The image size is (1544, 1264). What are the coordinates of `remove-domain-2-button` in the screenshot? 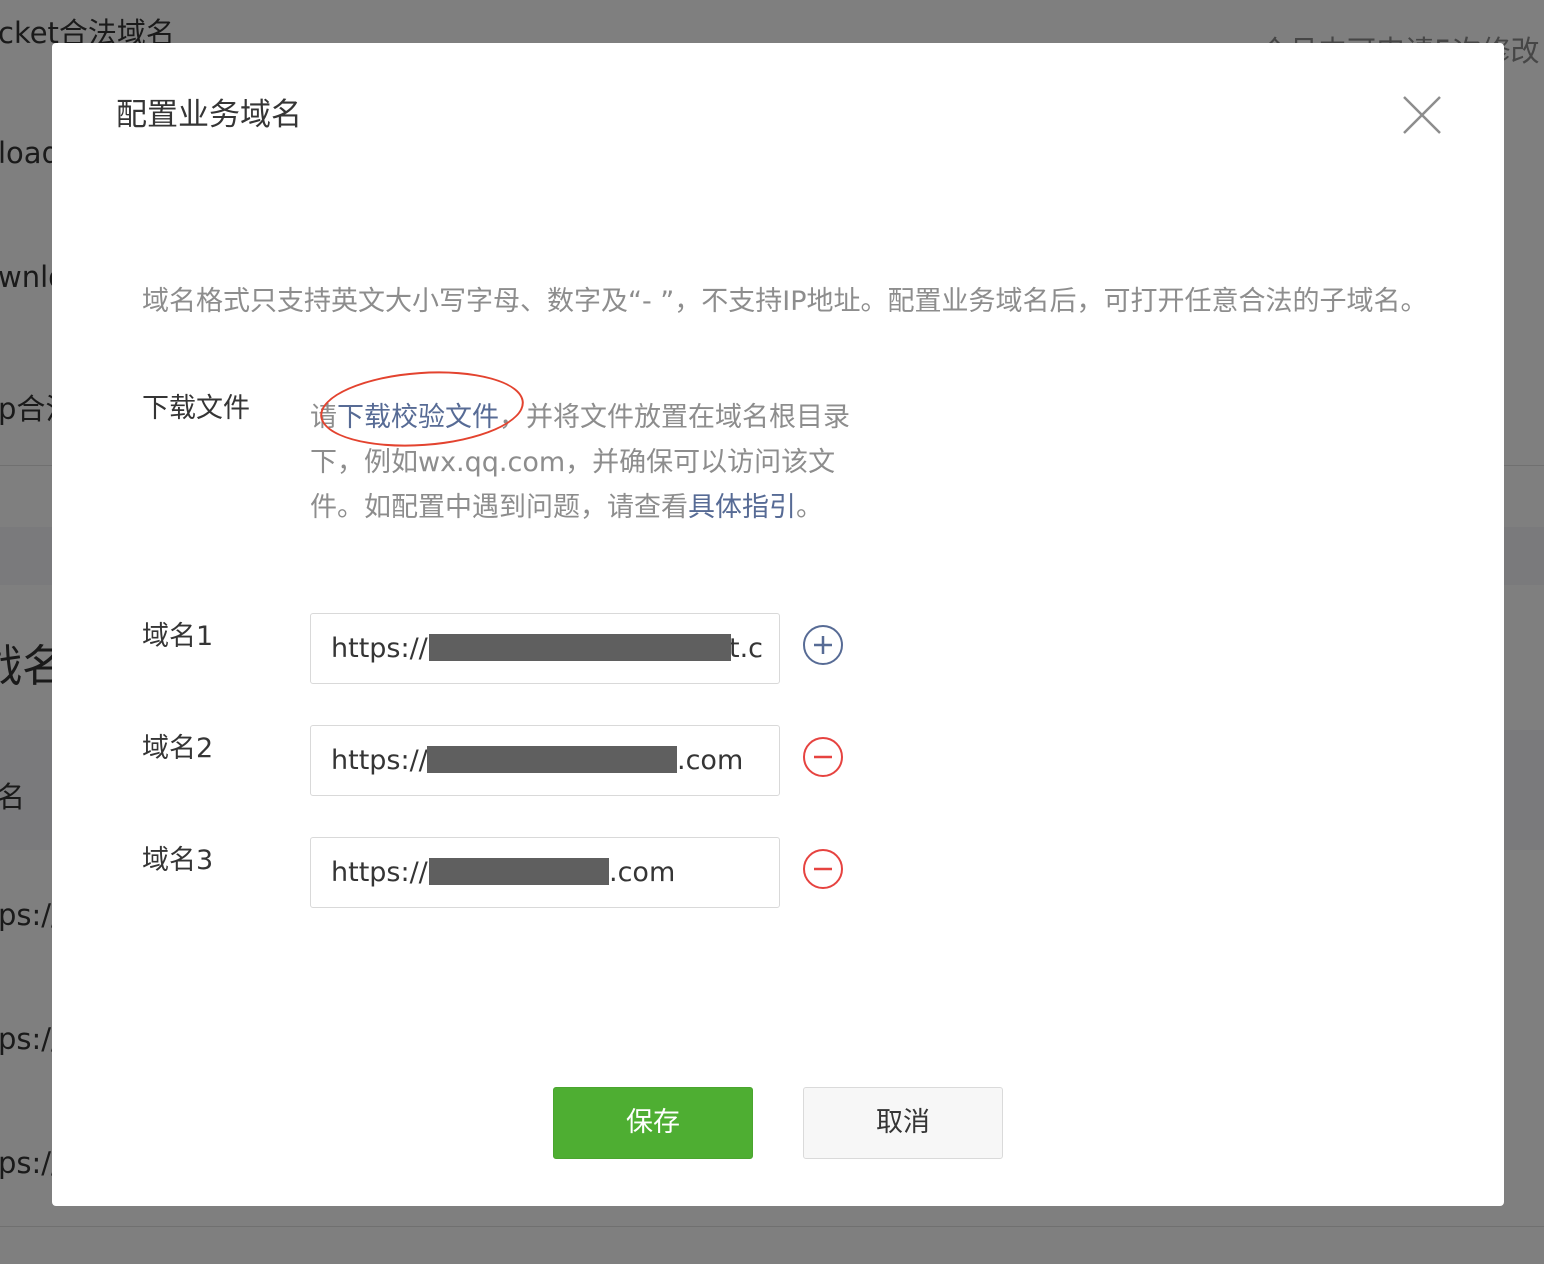 It's located at (823, 757).